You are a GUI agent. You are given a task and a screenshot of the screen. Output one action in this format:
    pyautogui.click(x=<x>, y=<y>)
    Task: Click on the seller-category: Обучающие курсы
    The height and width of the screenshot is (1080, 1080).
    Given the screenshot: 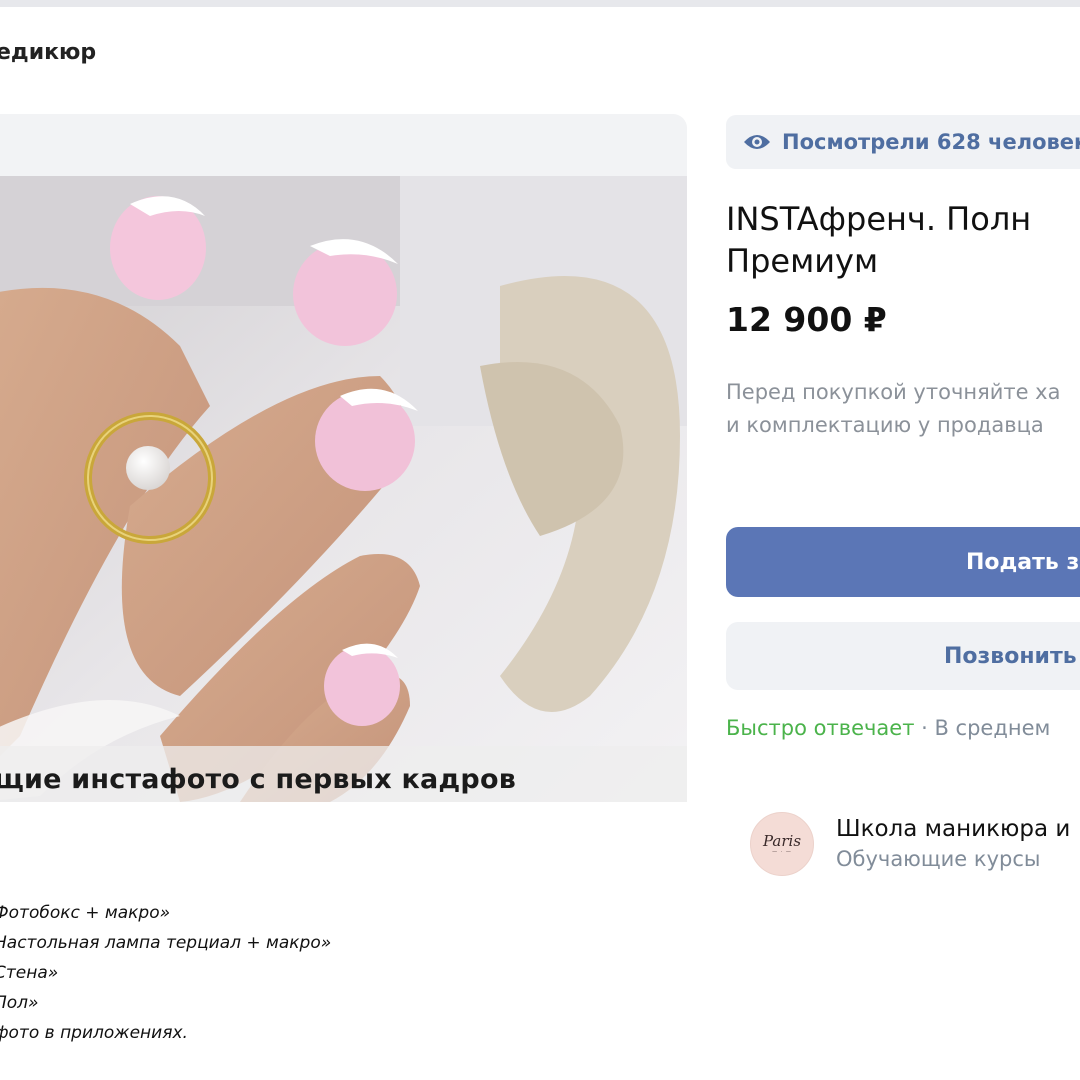 What is the action you would take?
    pyautogui.click(x=938, y=859)
    